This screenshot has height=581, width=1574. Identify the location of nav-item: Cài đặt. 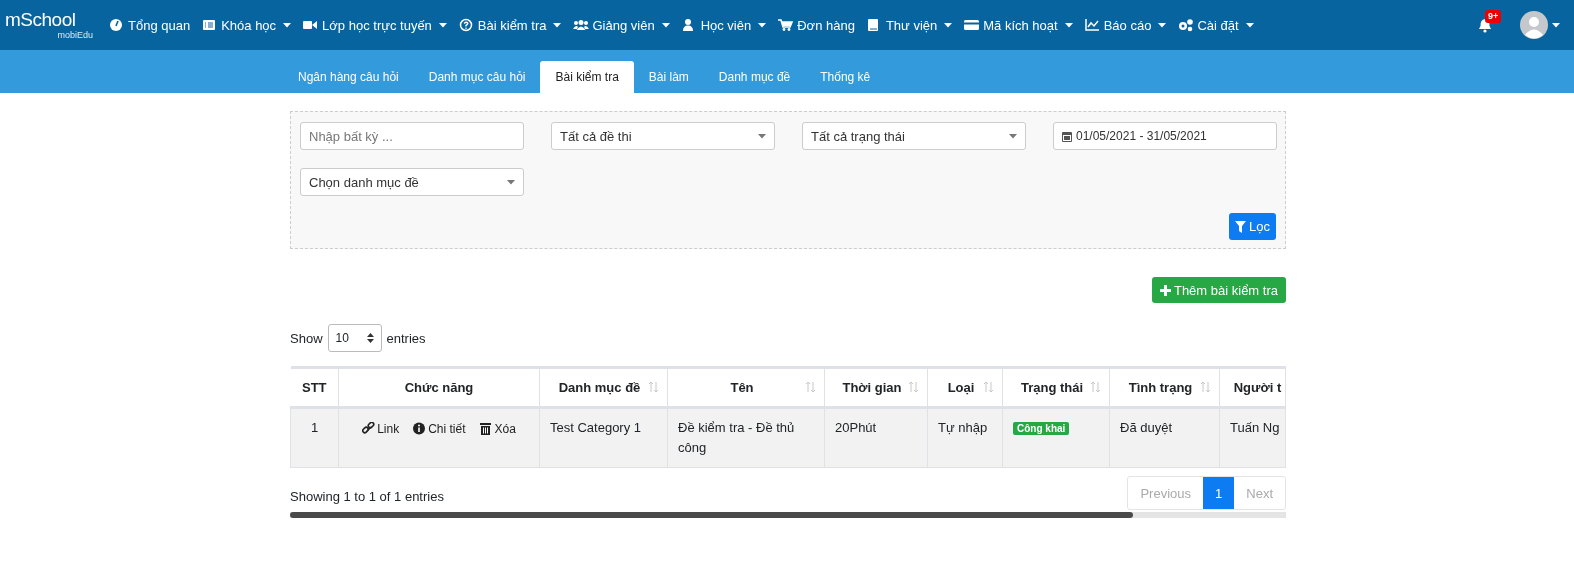
(1216, 25).